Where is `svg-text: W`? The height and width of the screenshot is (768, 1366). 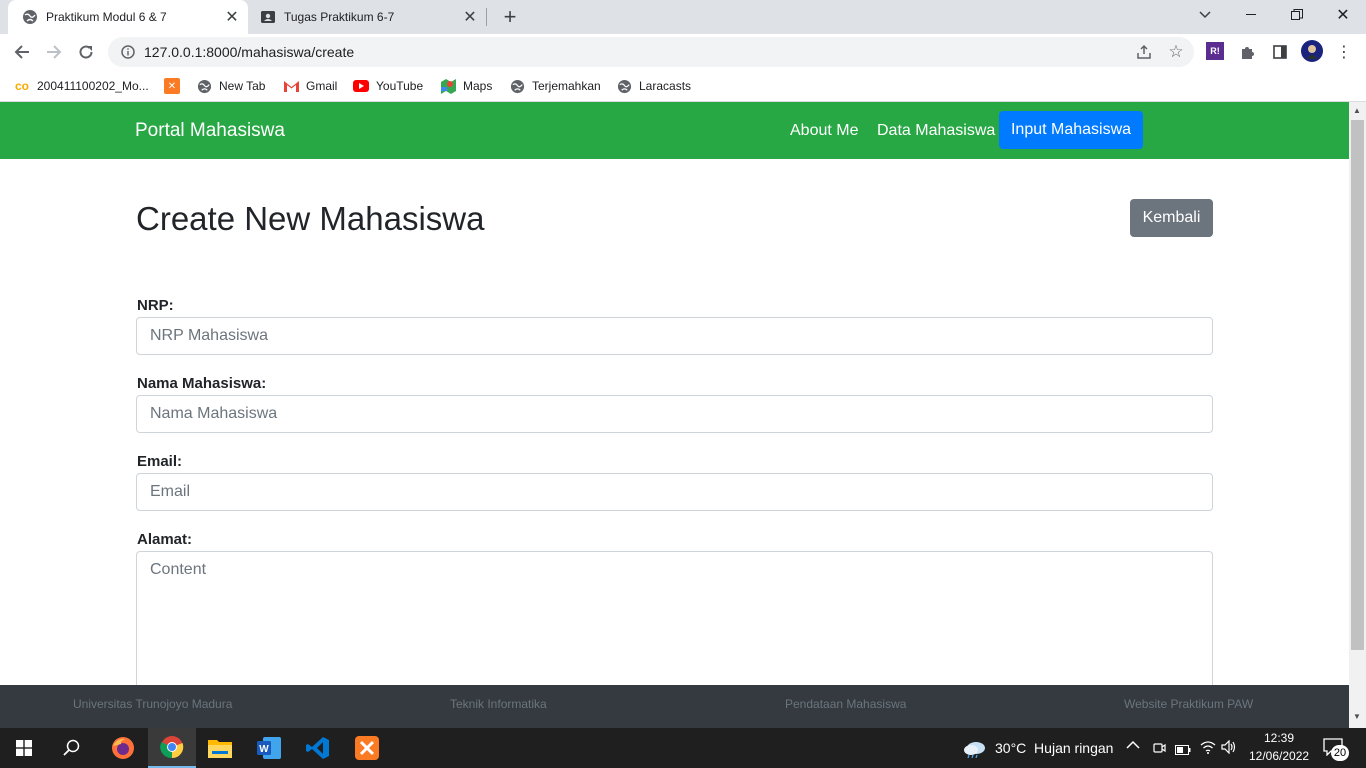
svg-text: W is located at coordinates (264, 749).